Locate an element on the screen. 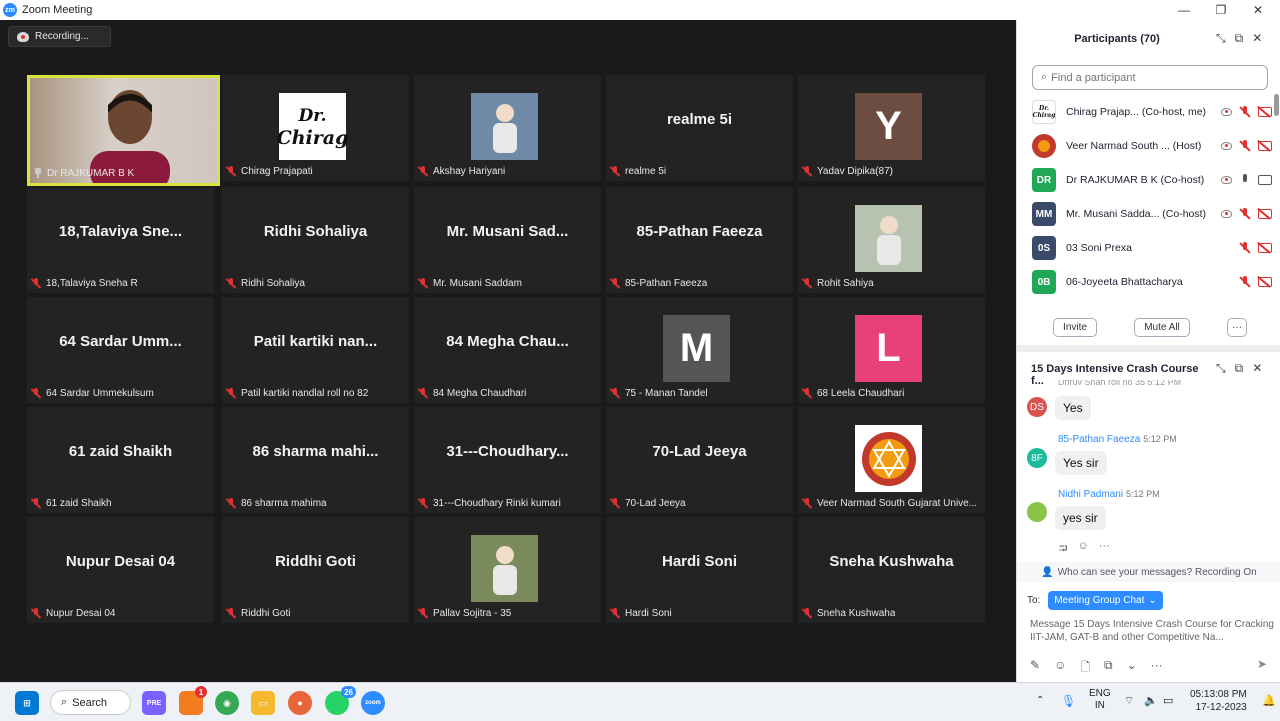 The image size is (1280, 721). microphone-icon: 🎙 is located at coordinates (1068, 701).